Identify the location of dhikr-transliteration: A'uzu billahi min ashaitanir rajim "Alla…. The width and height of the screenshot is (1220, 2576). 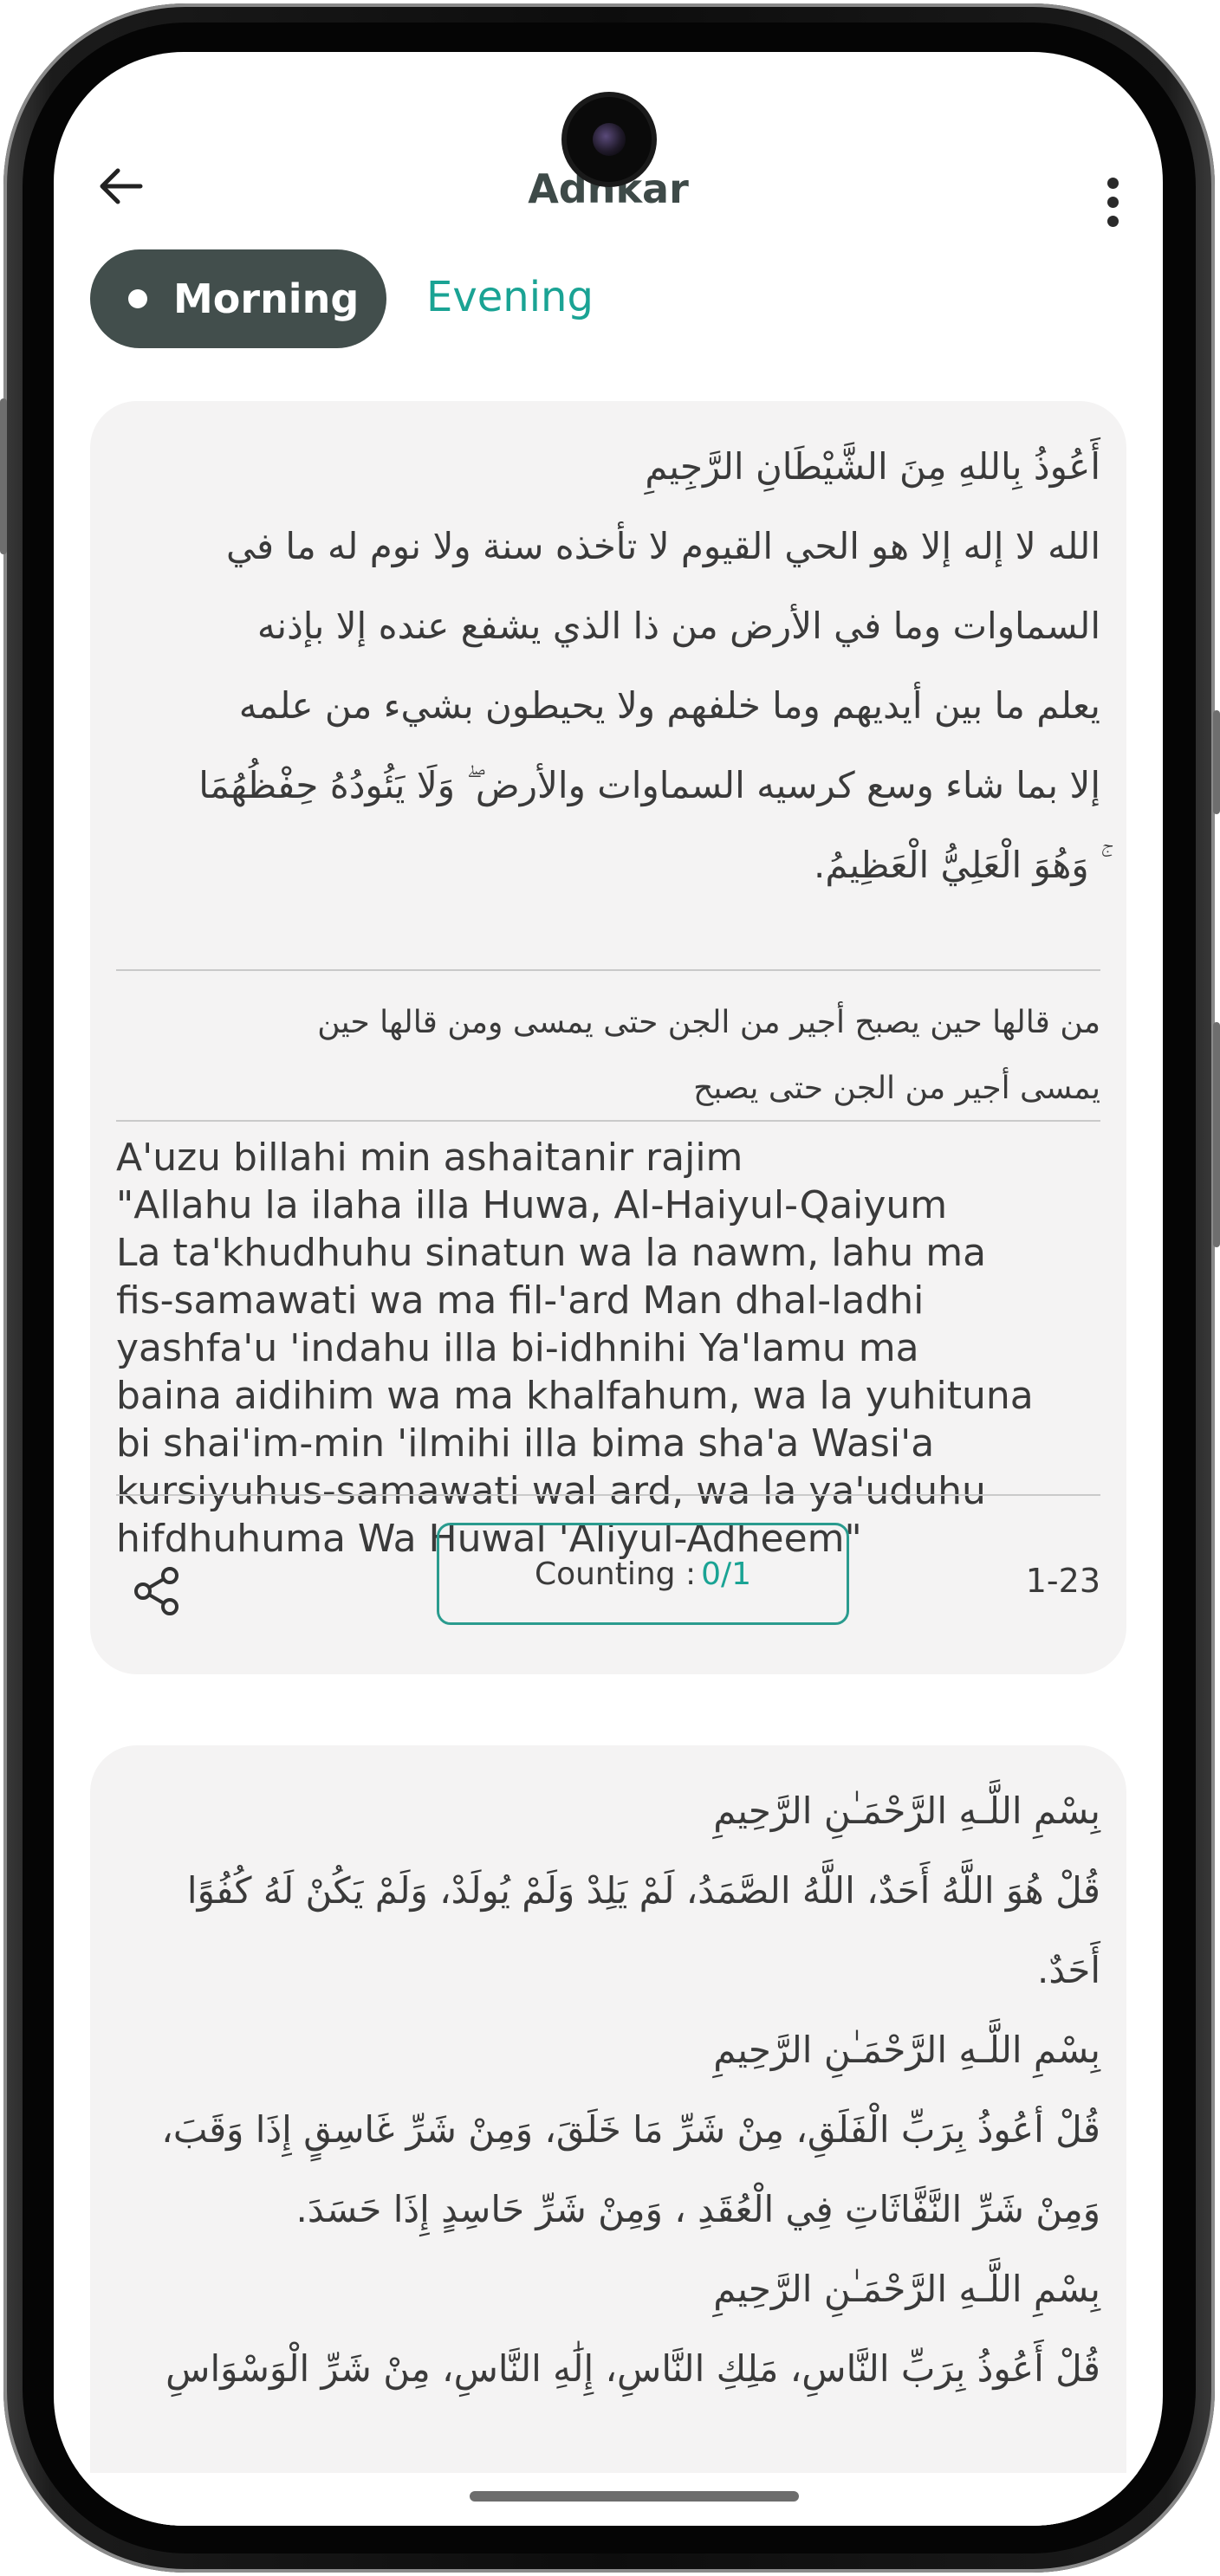
(575, 1348).